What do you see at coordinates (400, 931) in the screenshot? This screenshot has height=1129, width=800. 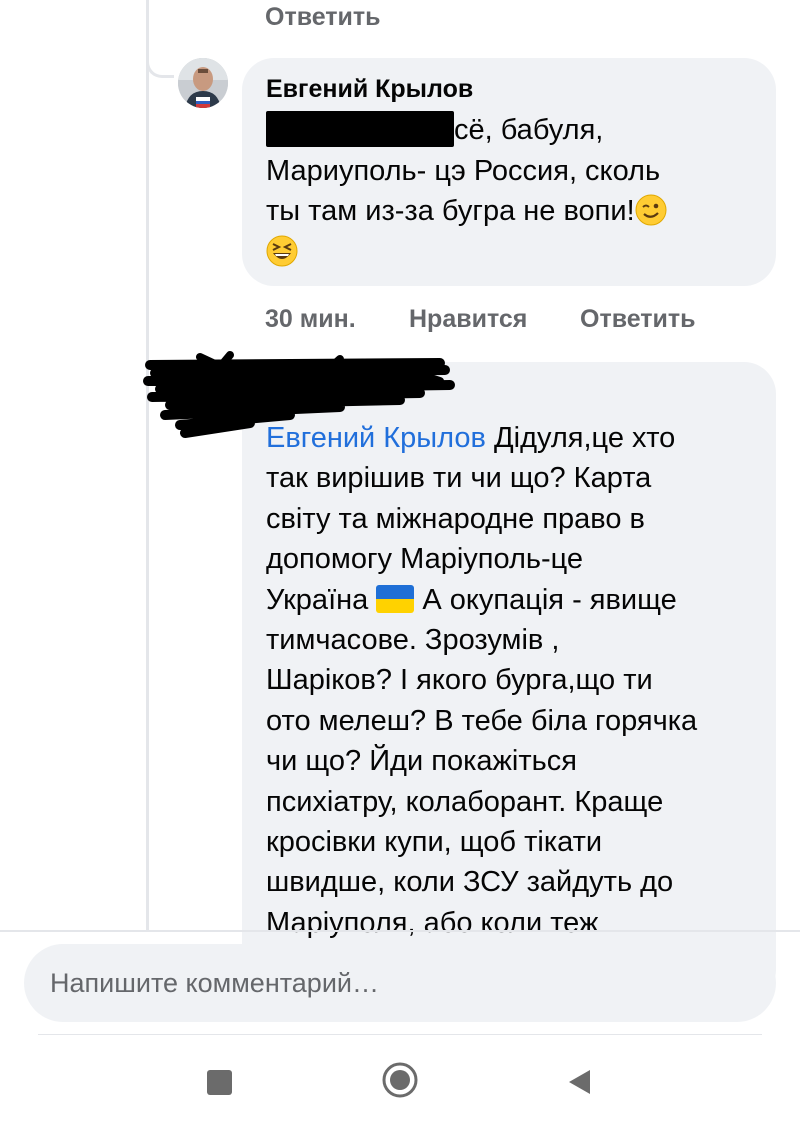 I see `composer-divider` at bounding box center [400, 931].